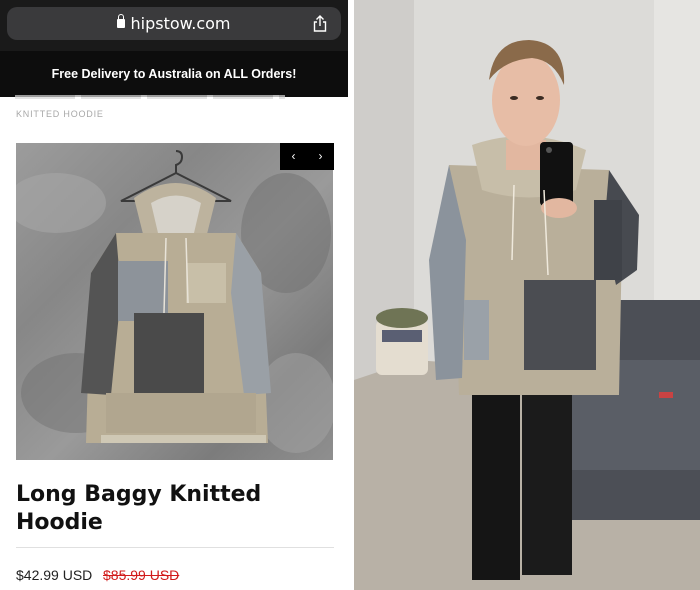 The image size is (700, 590). I want to click on divider, so click(175, 547).